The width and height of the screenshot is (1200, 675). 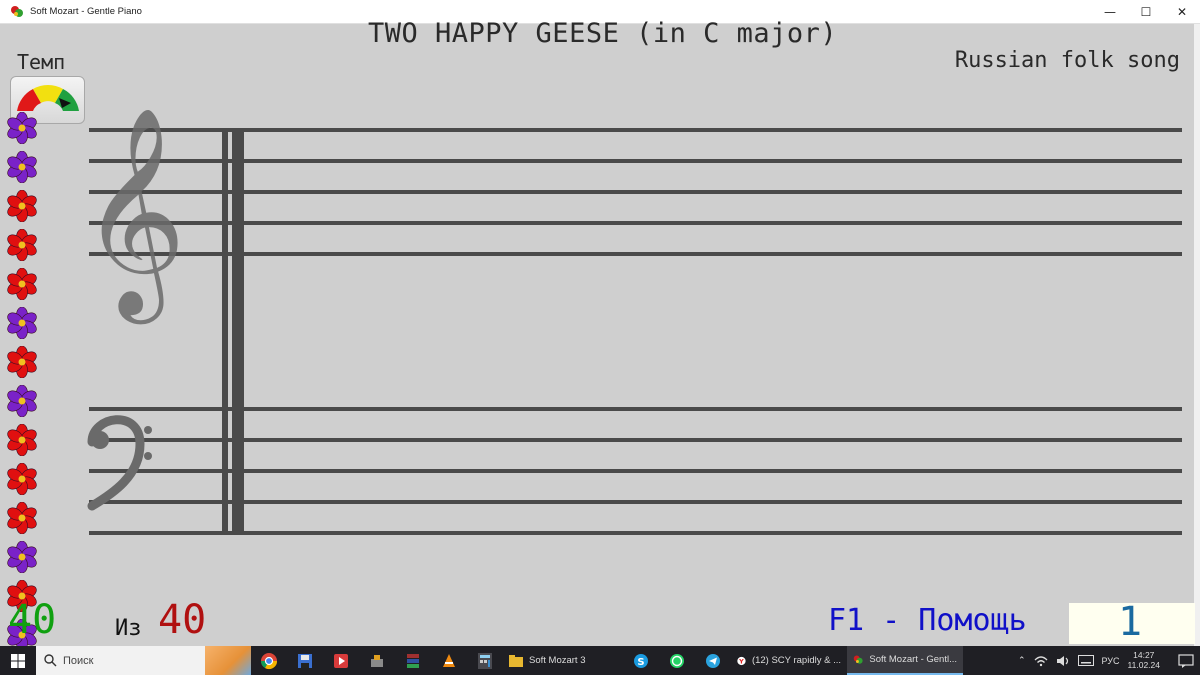 What do you see at coordinates (41, 62) in the screenshot?
I see `tempo-label: Темп` at bounding box center [41, 62].